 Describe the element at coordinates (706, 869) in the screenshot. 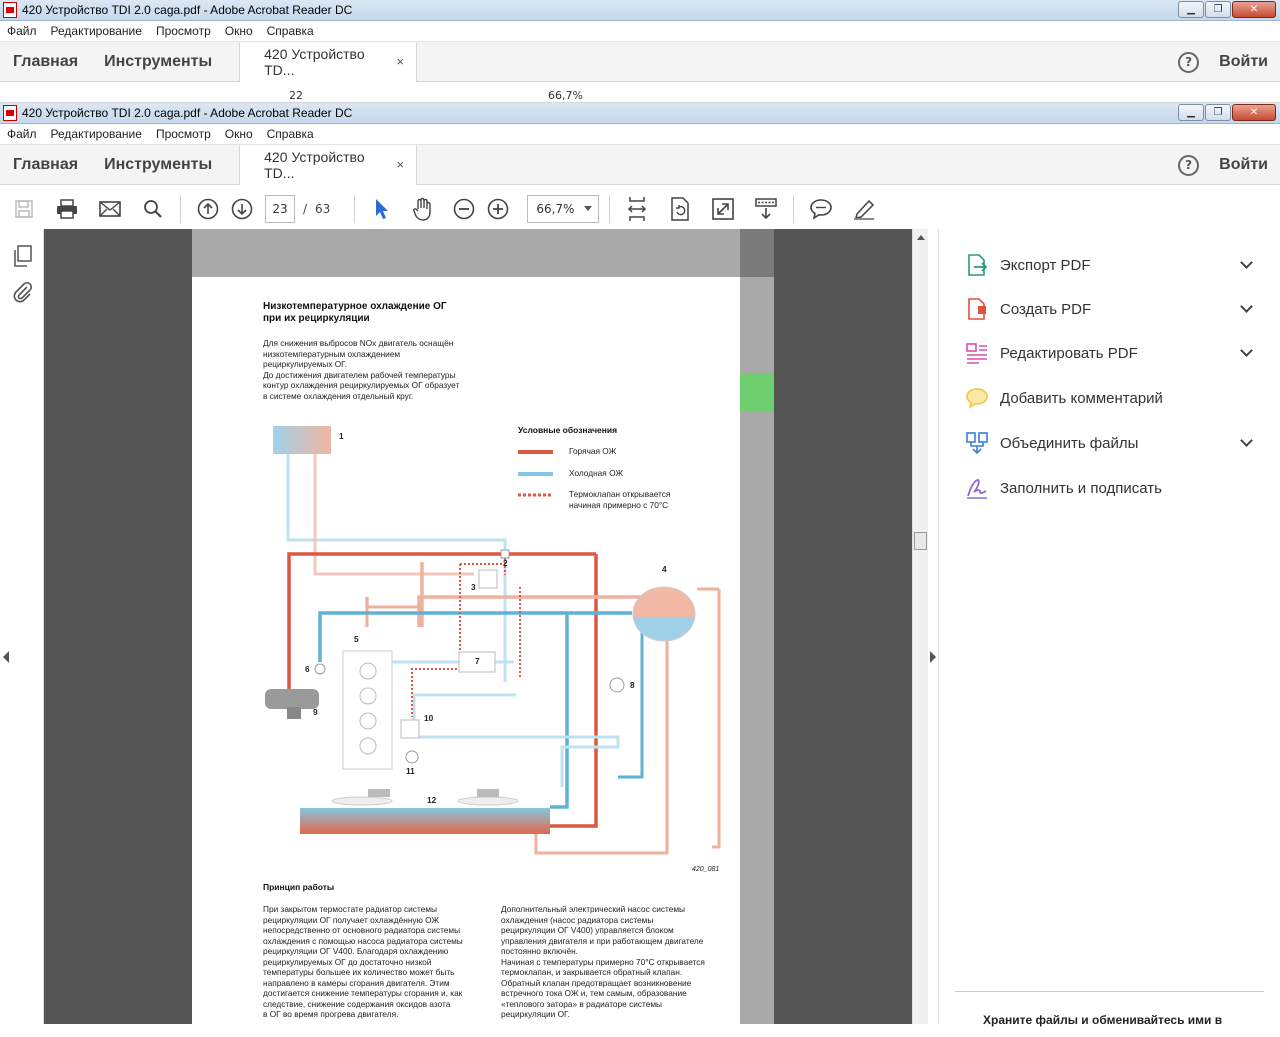

I see `figure-code: 420_081` at that location.